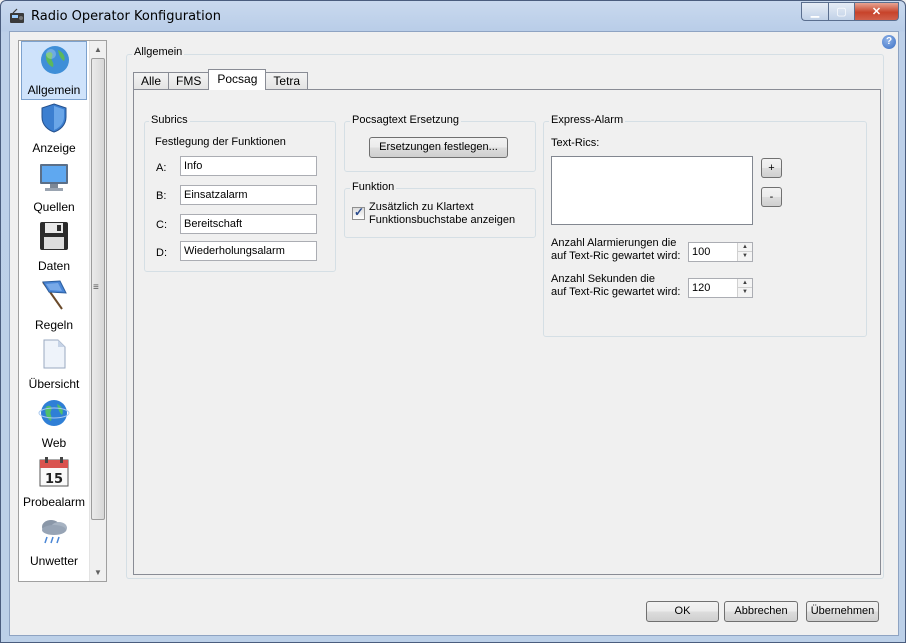 The width and height of the screenshot is (906, 643). What do you see at coordinates (189, 81) in the screenshot?
I see `tab-fms: FMS` at bounding box center [189, 81].